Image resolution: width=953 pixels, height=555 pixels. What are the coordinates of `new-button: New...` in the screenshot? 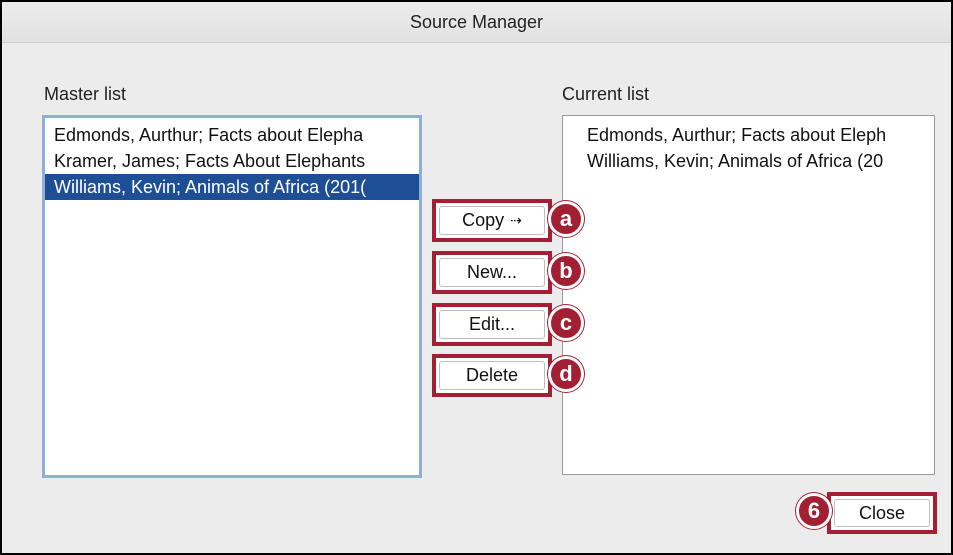 It's located at (492, 272).